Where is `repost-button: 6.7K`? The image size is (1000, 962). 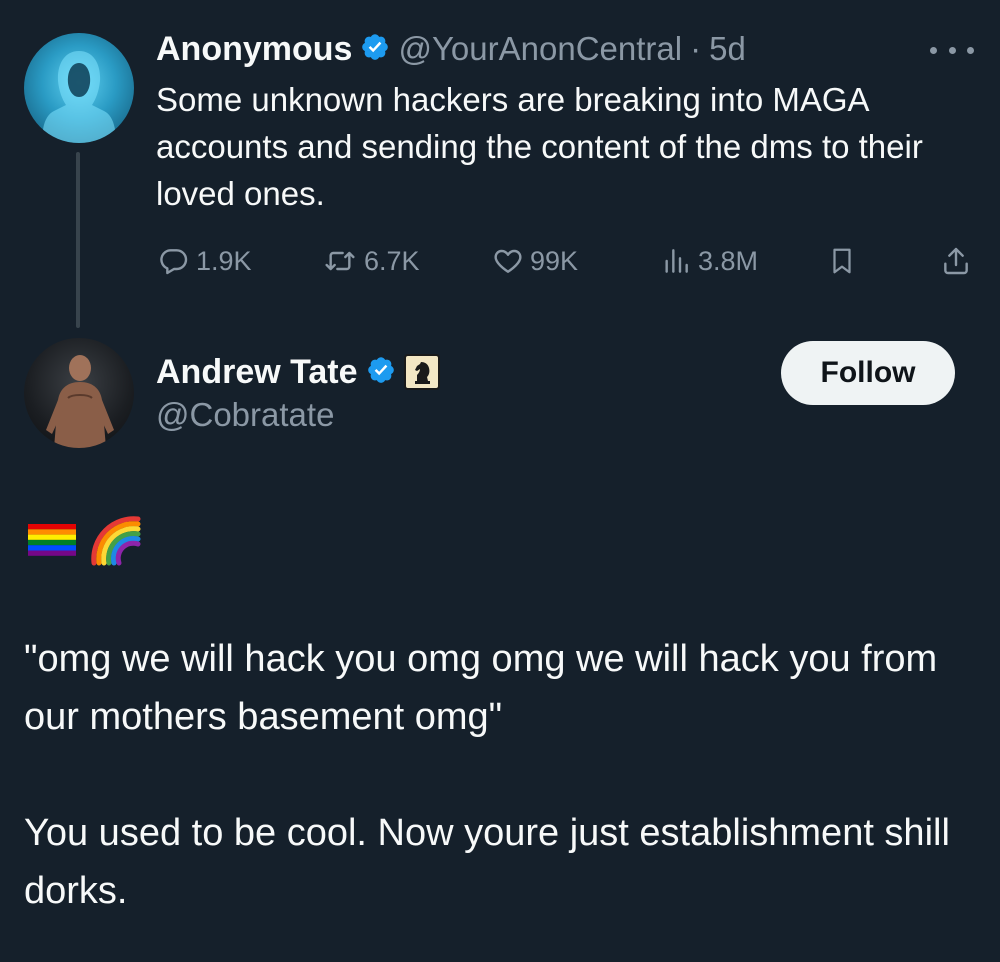 repost-button: 6.7K is located at coordinates (371, 261).